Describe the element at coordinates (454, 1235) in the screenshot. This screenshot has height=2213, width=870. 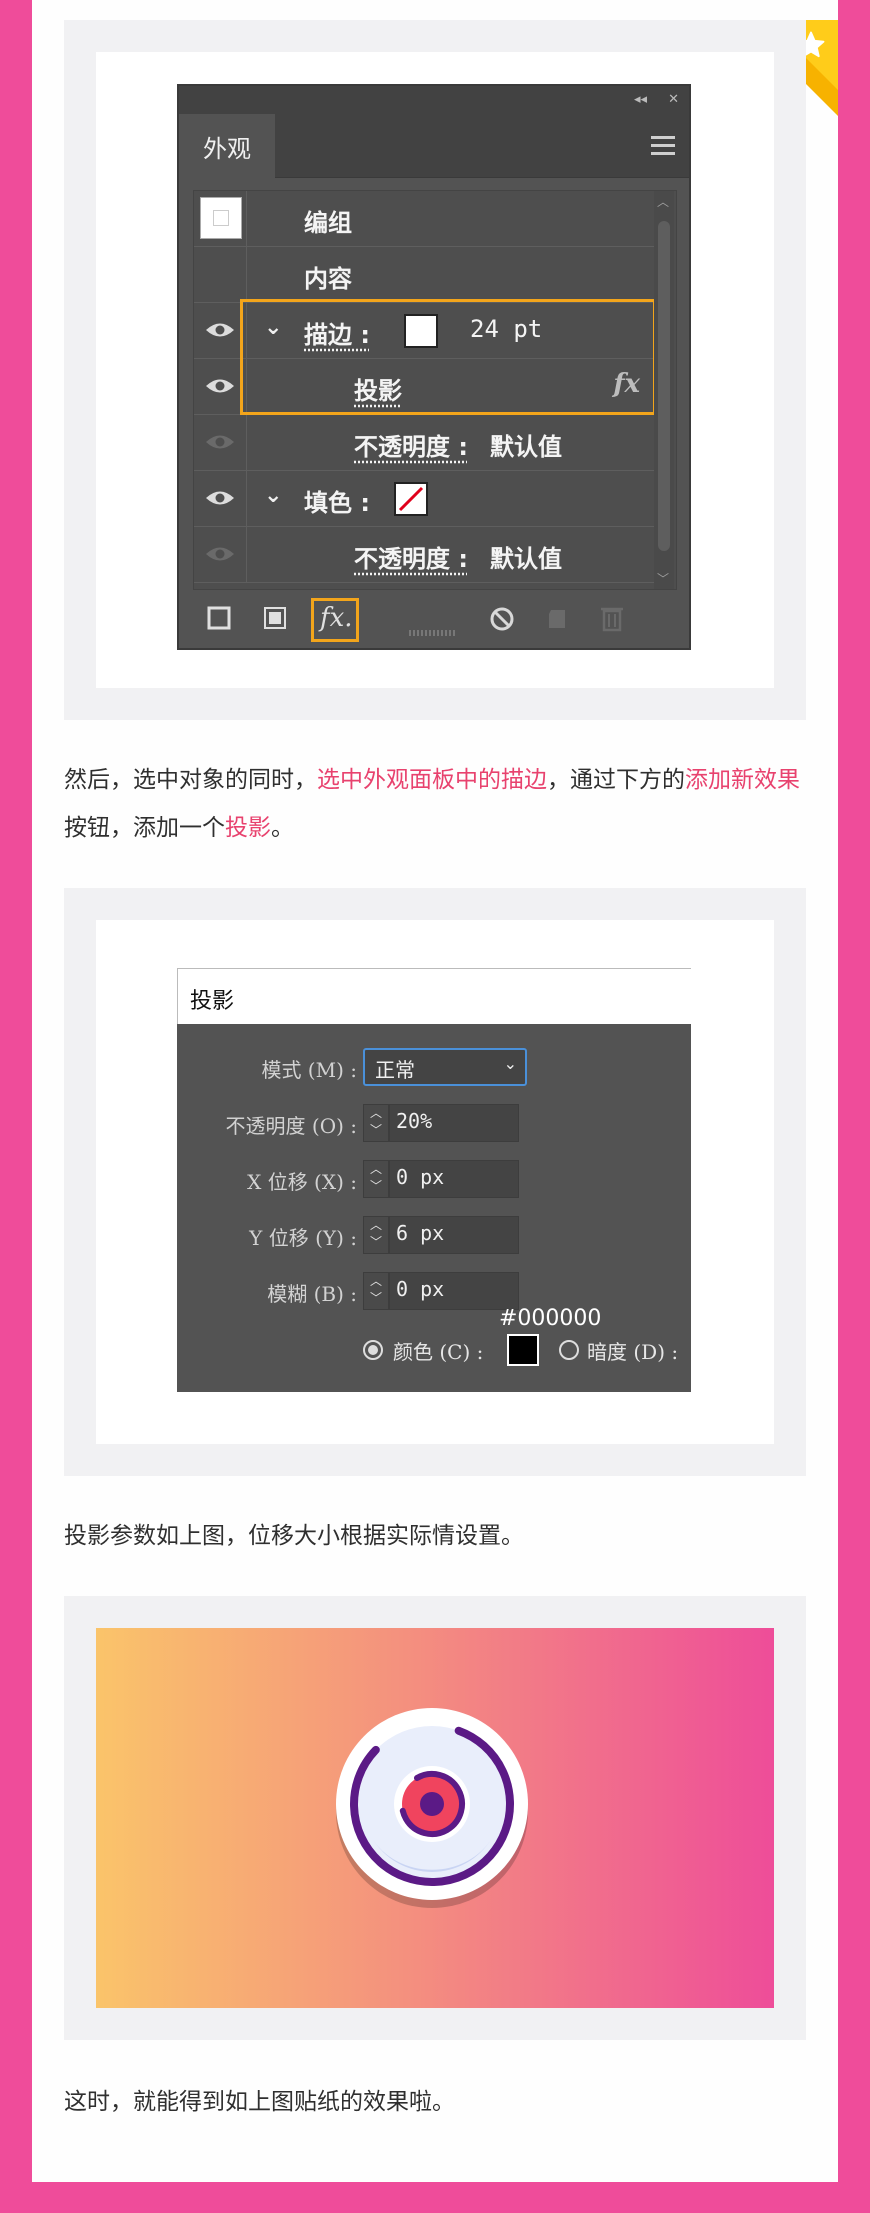
I see `y-offset-input: 6 px` at that location.